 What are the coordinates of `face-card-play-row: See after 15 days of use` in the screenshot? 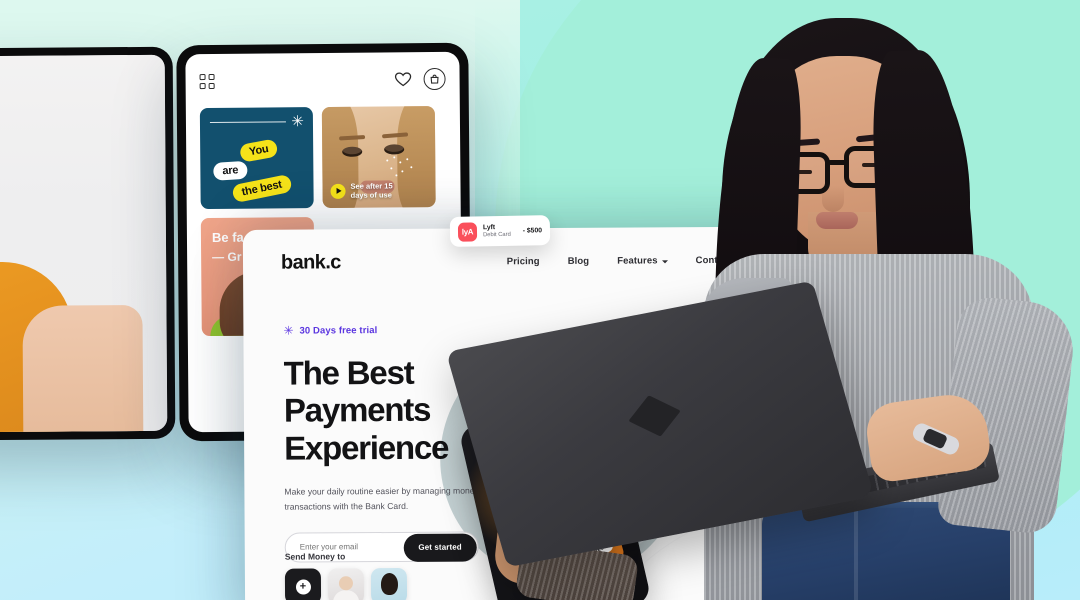 It's located at (361, 190).